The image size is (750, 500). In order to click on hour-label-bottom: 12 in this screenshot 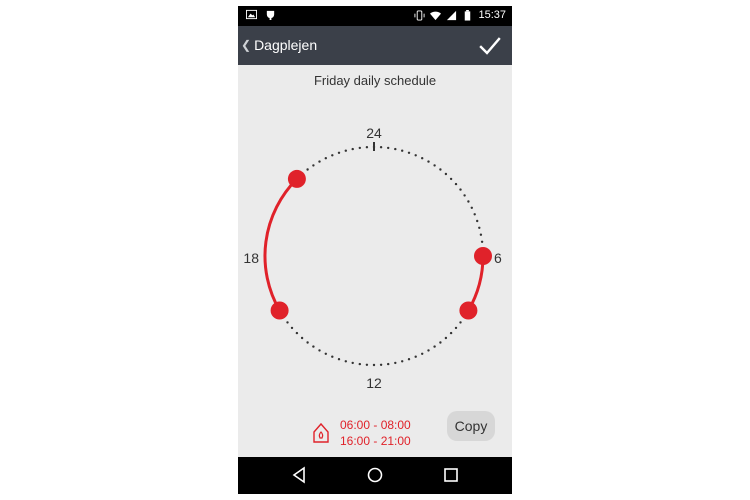, I will do `click(374, 383)`.